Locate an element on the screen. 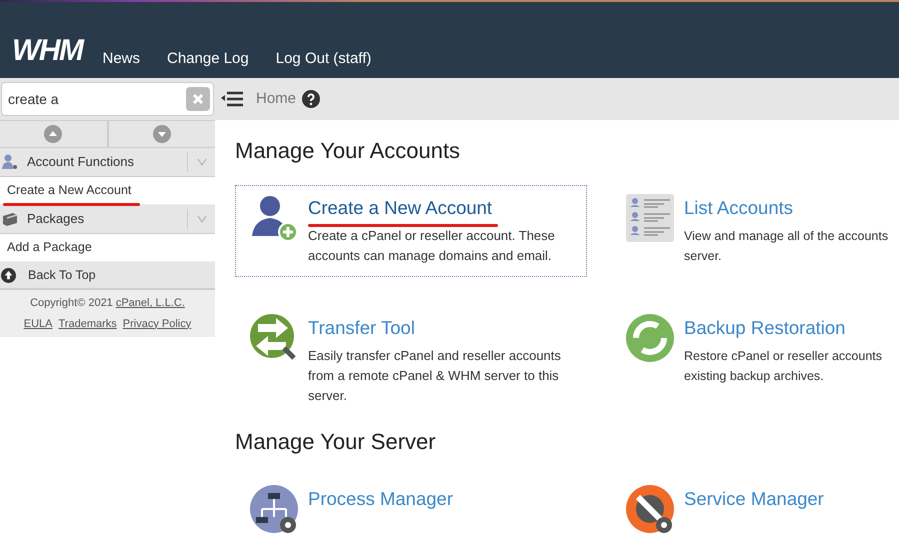 This screenshot has width=899, height=538. breadcrumb-link: Home is located at coordinates (276, 99).